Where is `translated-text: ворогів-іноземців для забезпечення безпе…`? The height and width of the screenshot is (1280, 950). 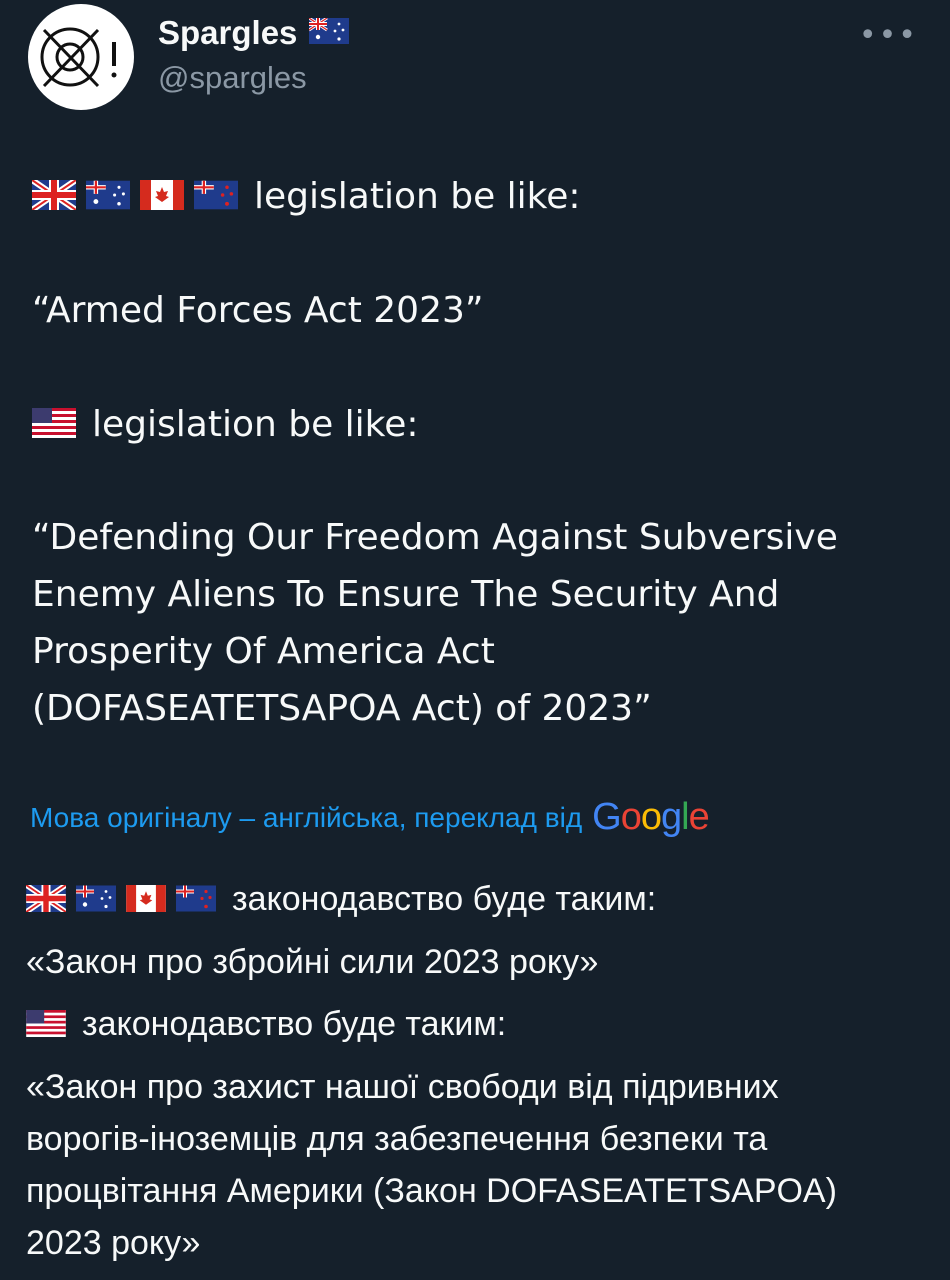
translated-text: ворогів-іноземців для забезпечення безпе… is located at coordinates (397, 1139).